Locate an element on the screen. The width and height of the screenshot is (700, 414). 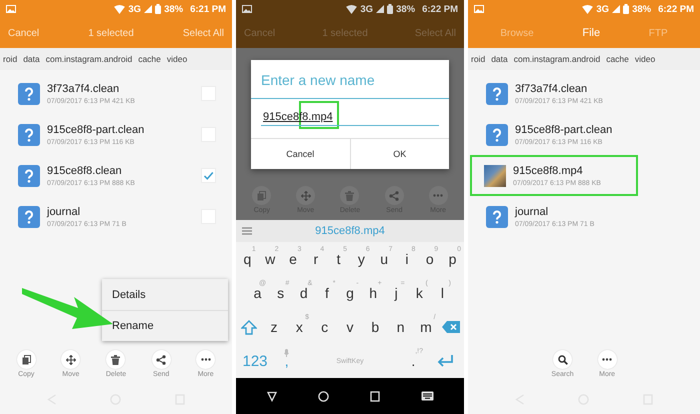
backspace-icon is located at coordinates (451, 327).